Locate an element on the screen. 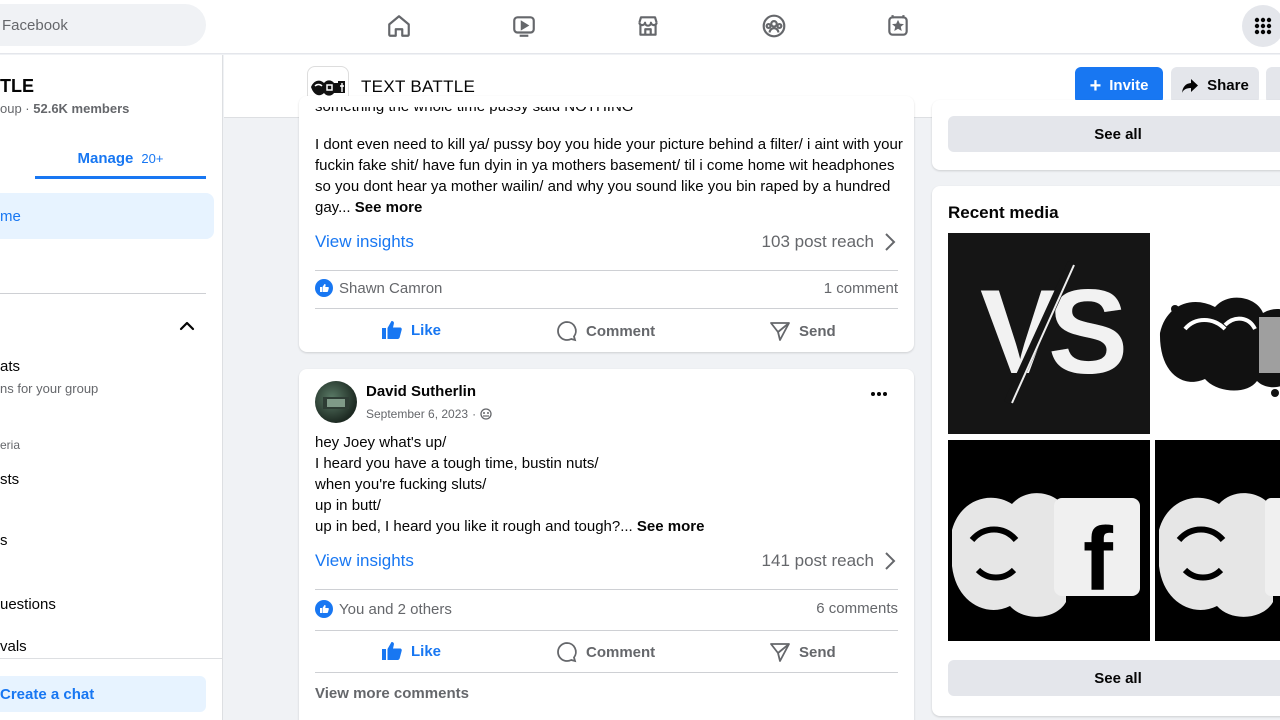 This screenshot has height=720, width=1280. post-line: hey Joey what's up/ is located at coordinates (381, 442).